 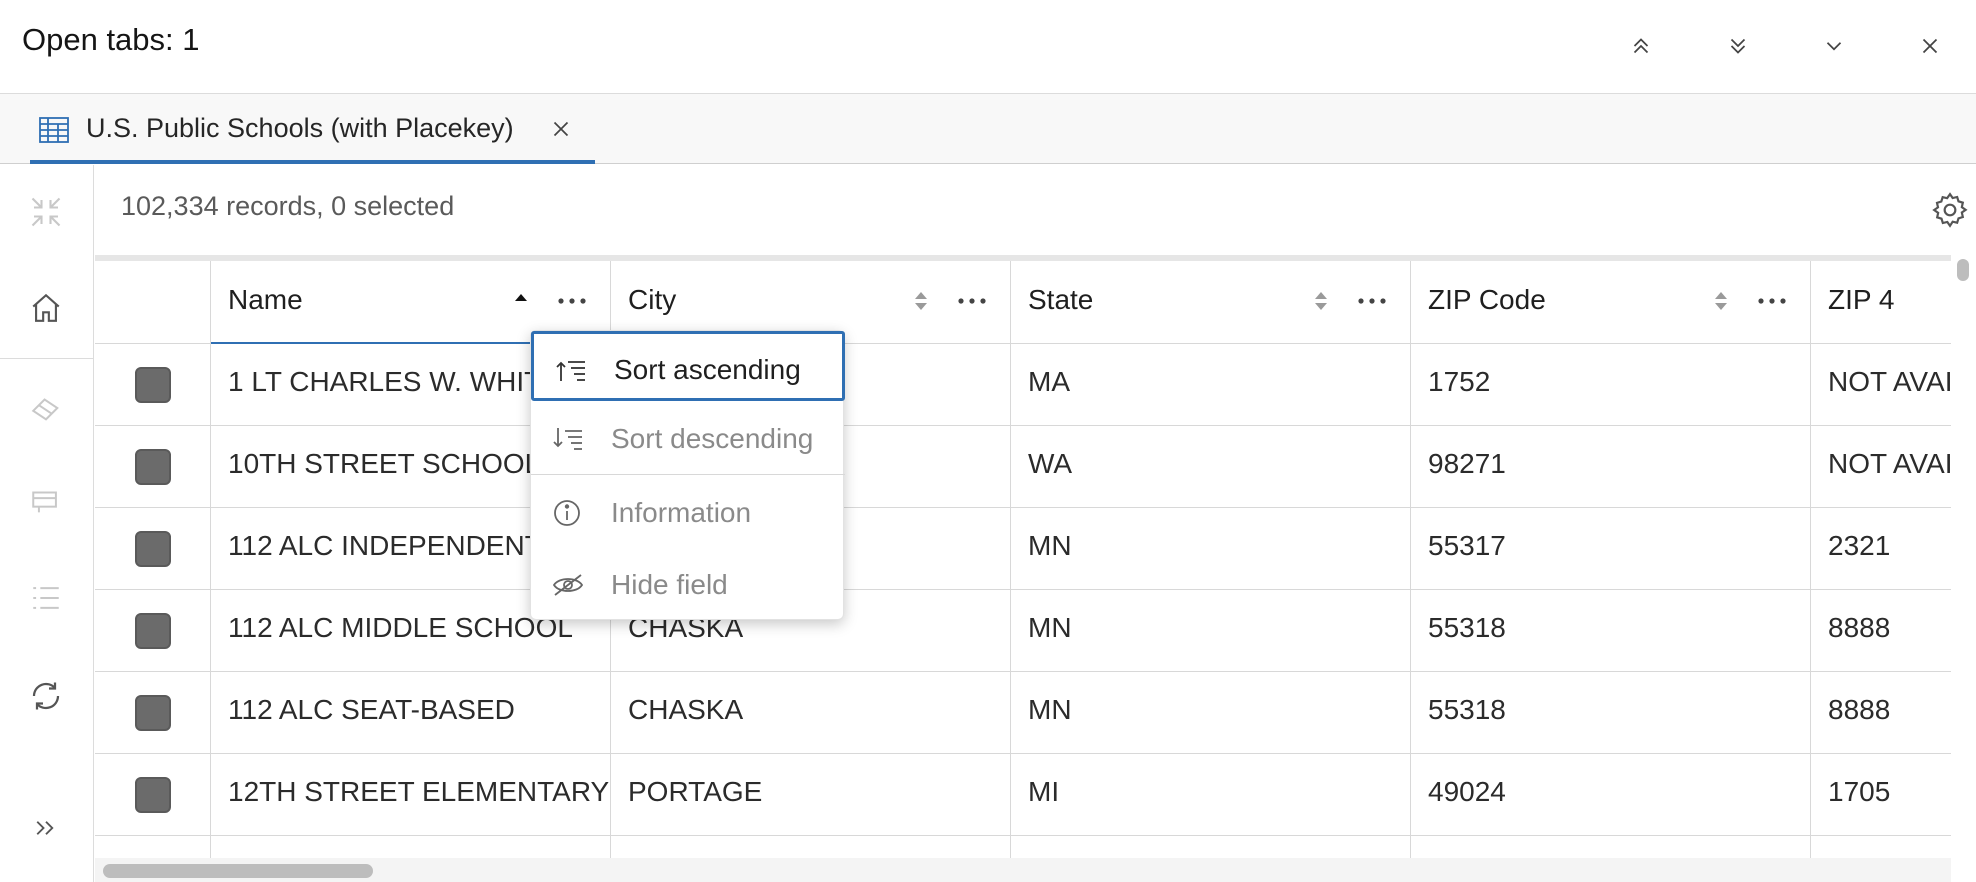 What do you see at coordinates (695, 791) in the screenshot?
I see `cell-city: PORTAGE` at bounding box center [695, 791].